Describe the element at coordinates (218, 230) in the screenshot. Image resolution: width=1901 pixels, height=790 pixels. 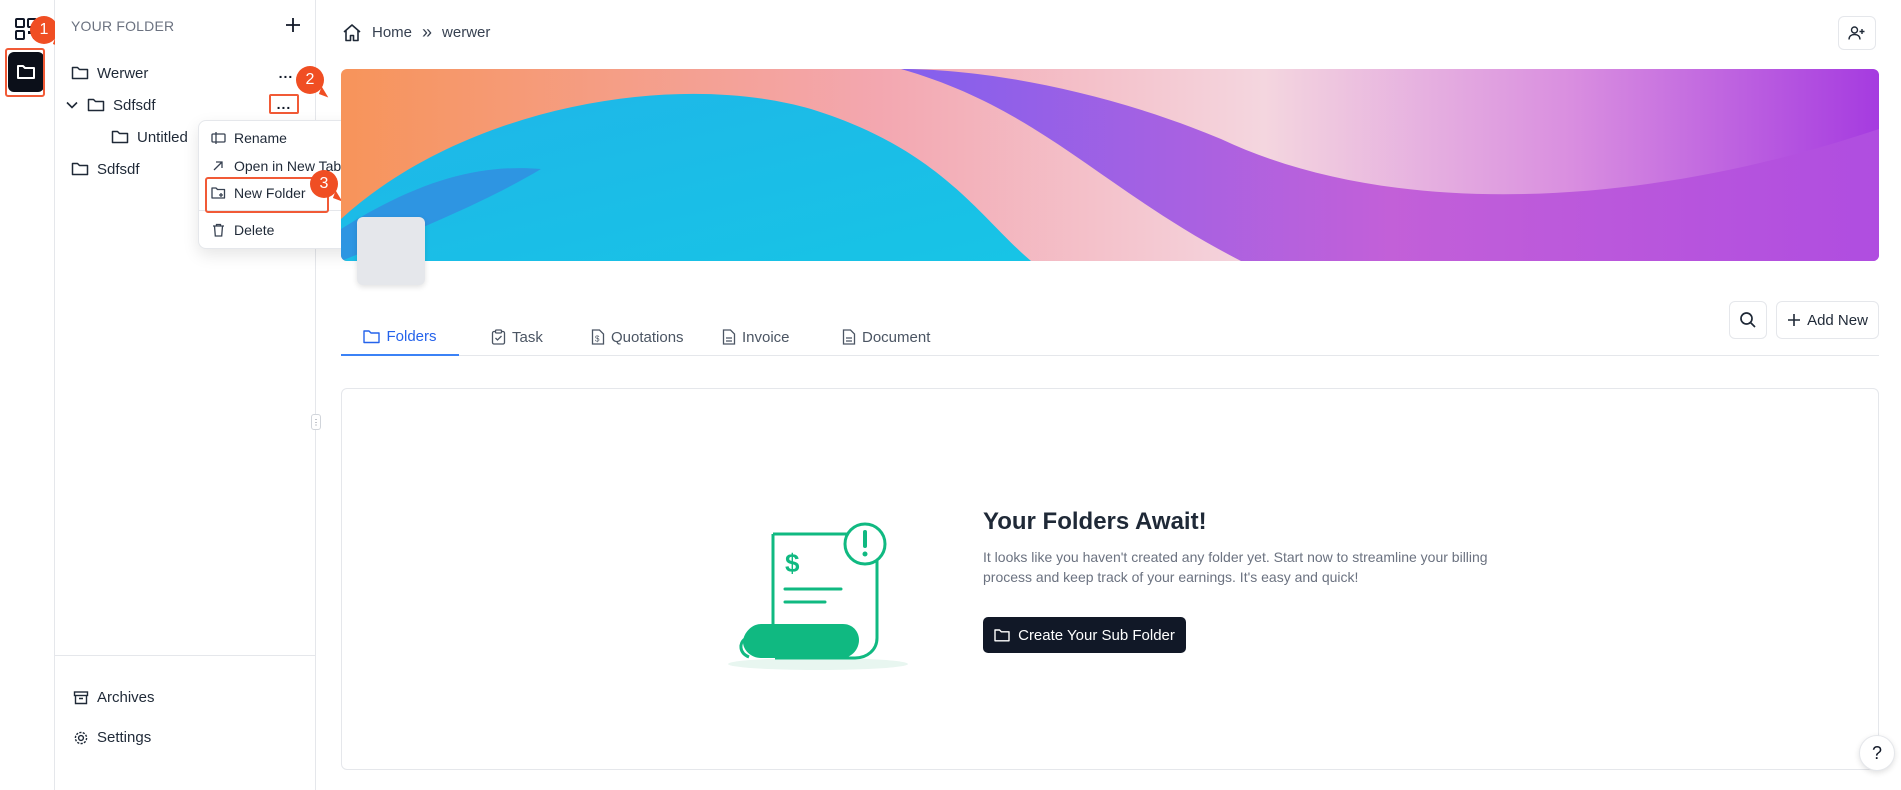
I see `trash-icon` at that location.